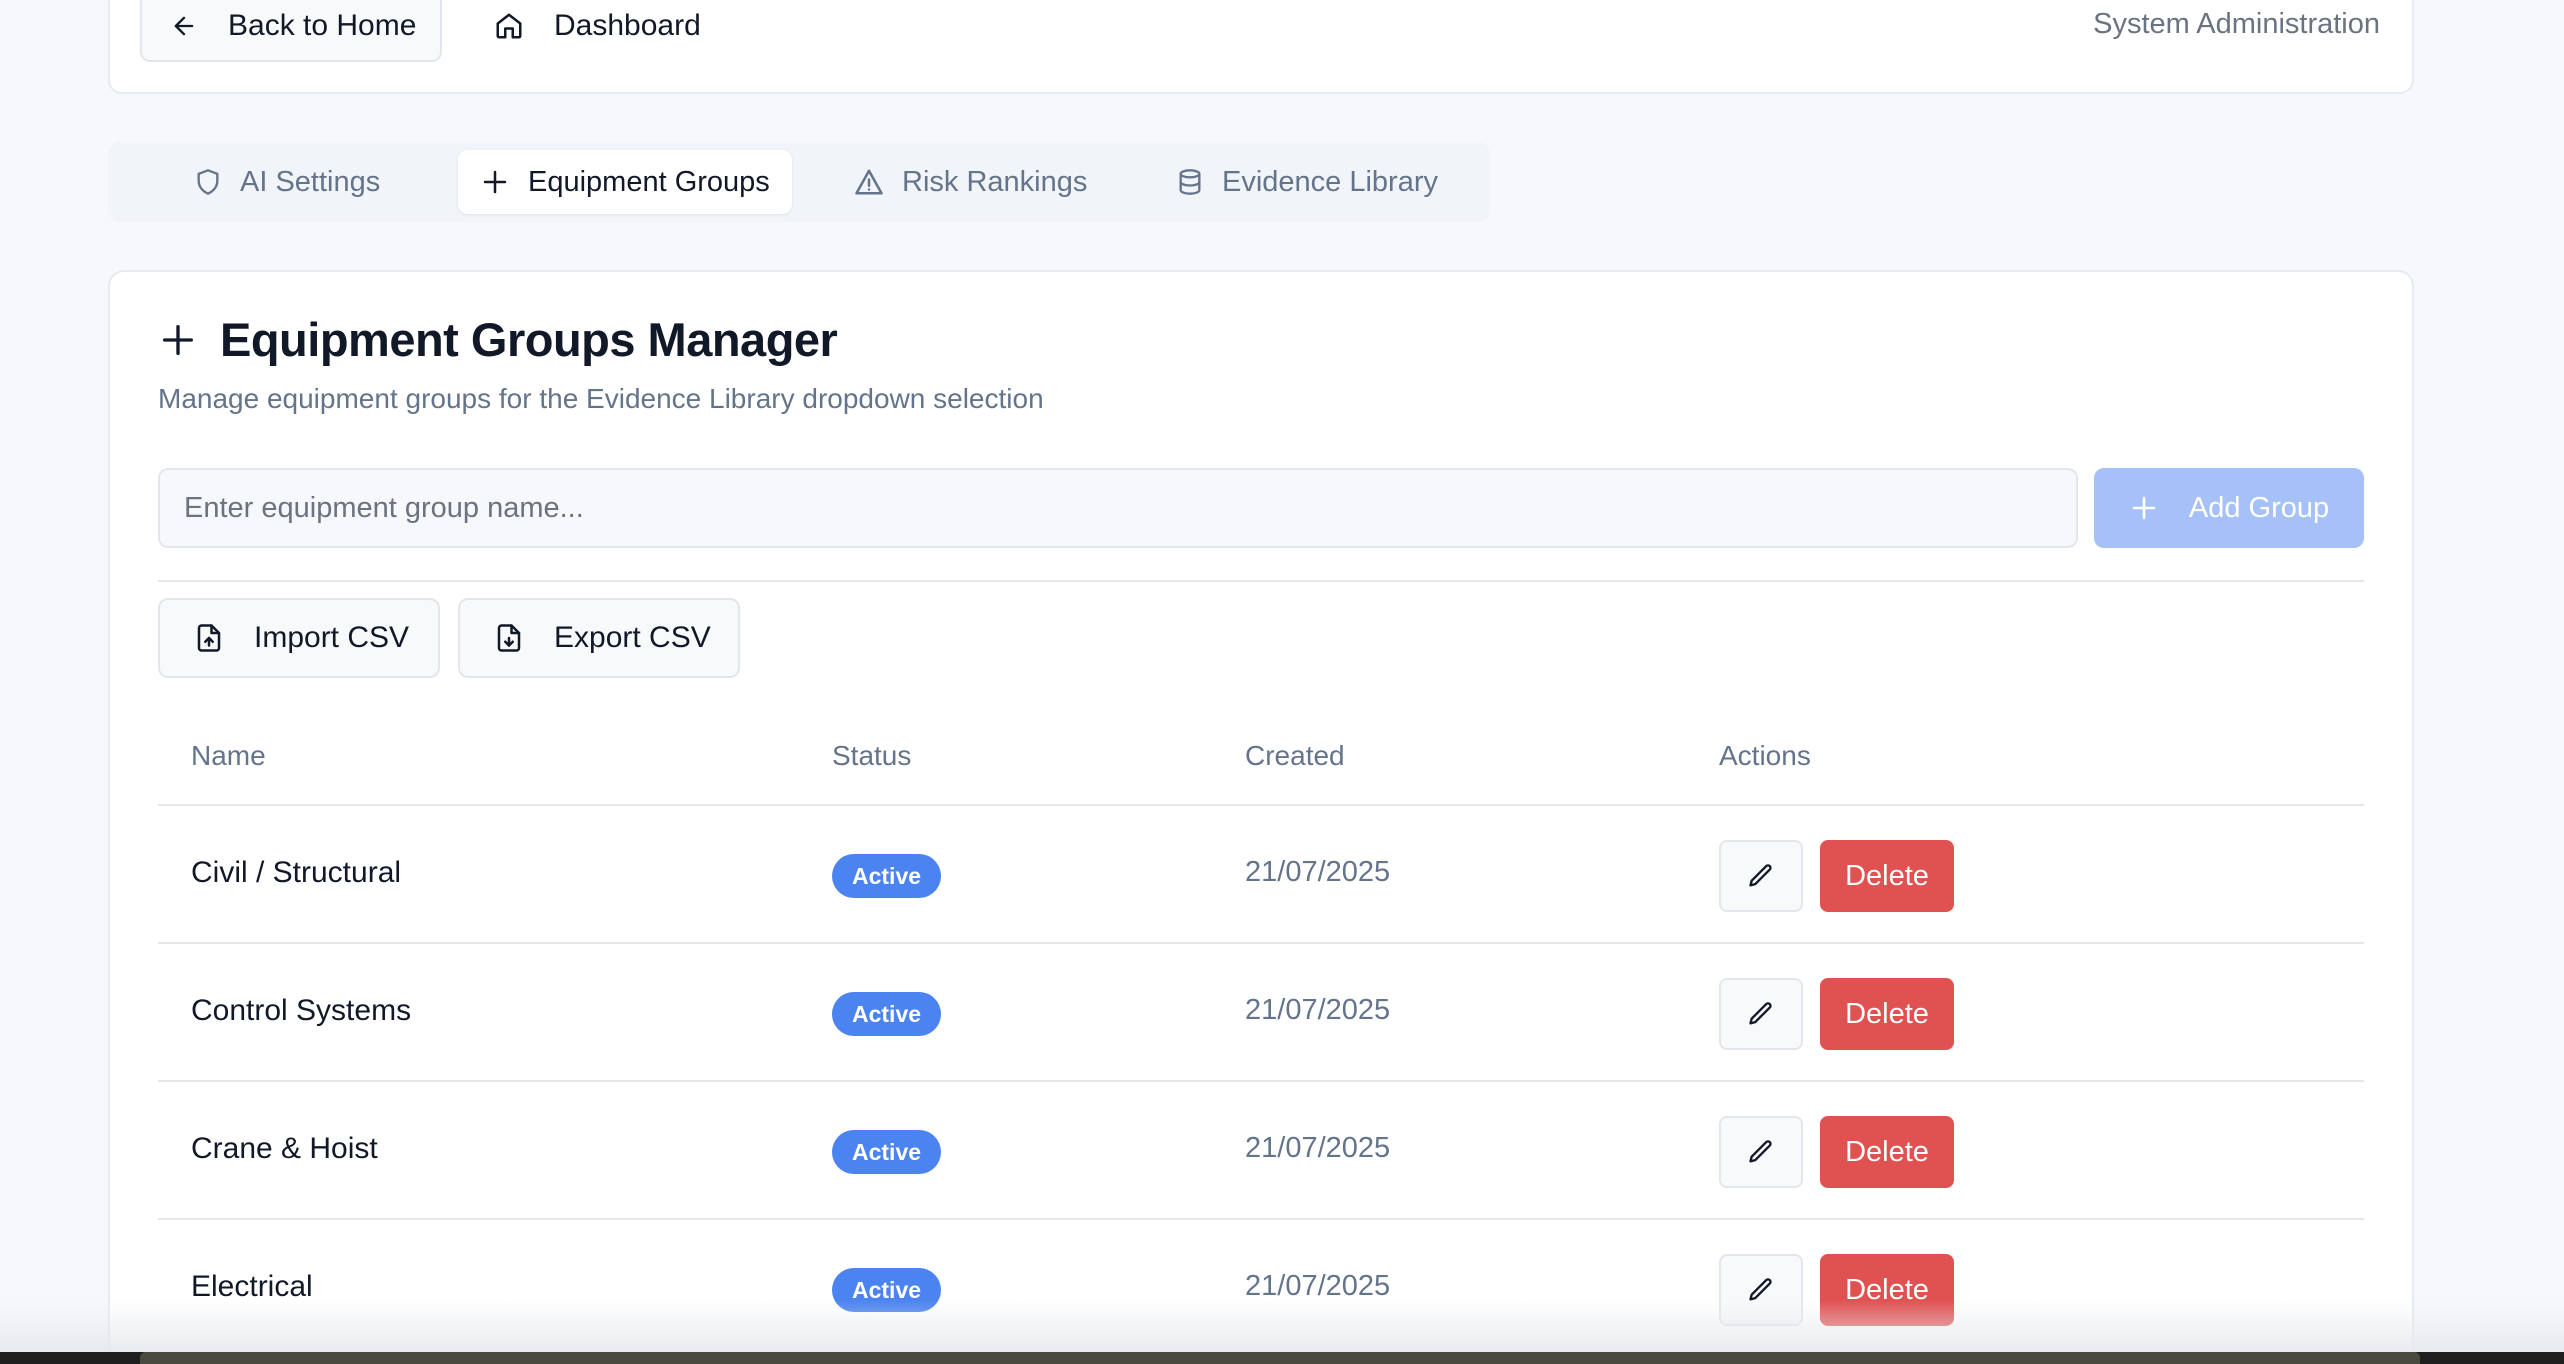  I want to click on back-to-home-label: Back to Home, so click(322, 25).